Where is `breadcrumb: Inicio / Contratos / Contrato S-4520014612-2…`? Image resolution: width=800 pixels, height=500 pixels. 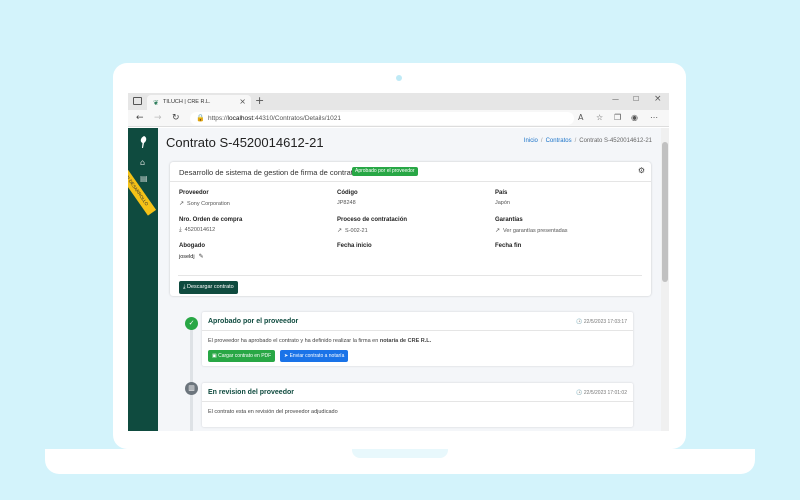 breadcrumb: Inicio / Contratos / Contrato S-4520014612-2… is located at coordinates (587, 141).